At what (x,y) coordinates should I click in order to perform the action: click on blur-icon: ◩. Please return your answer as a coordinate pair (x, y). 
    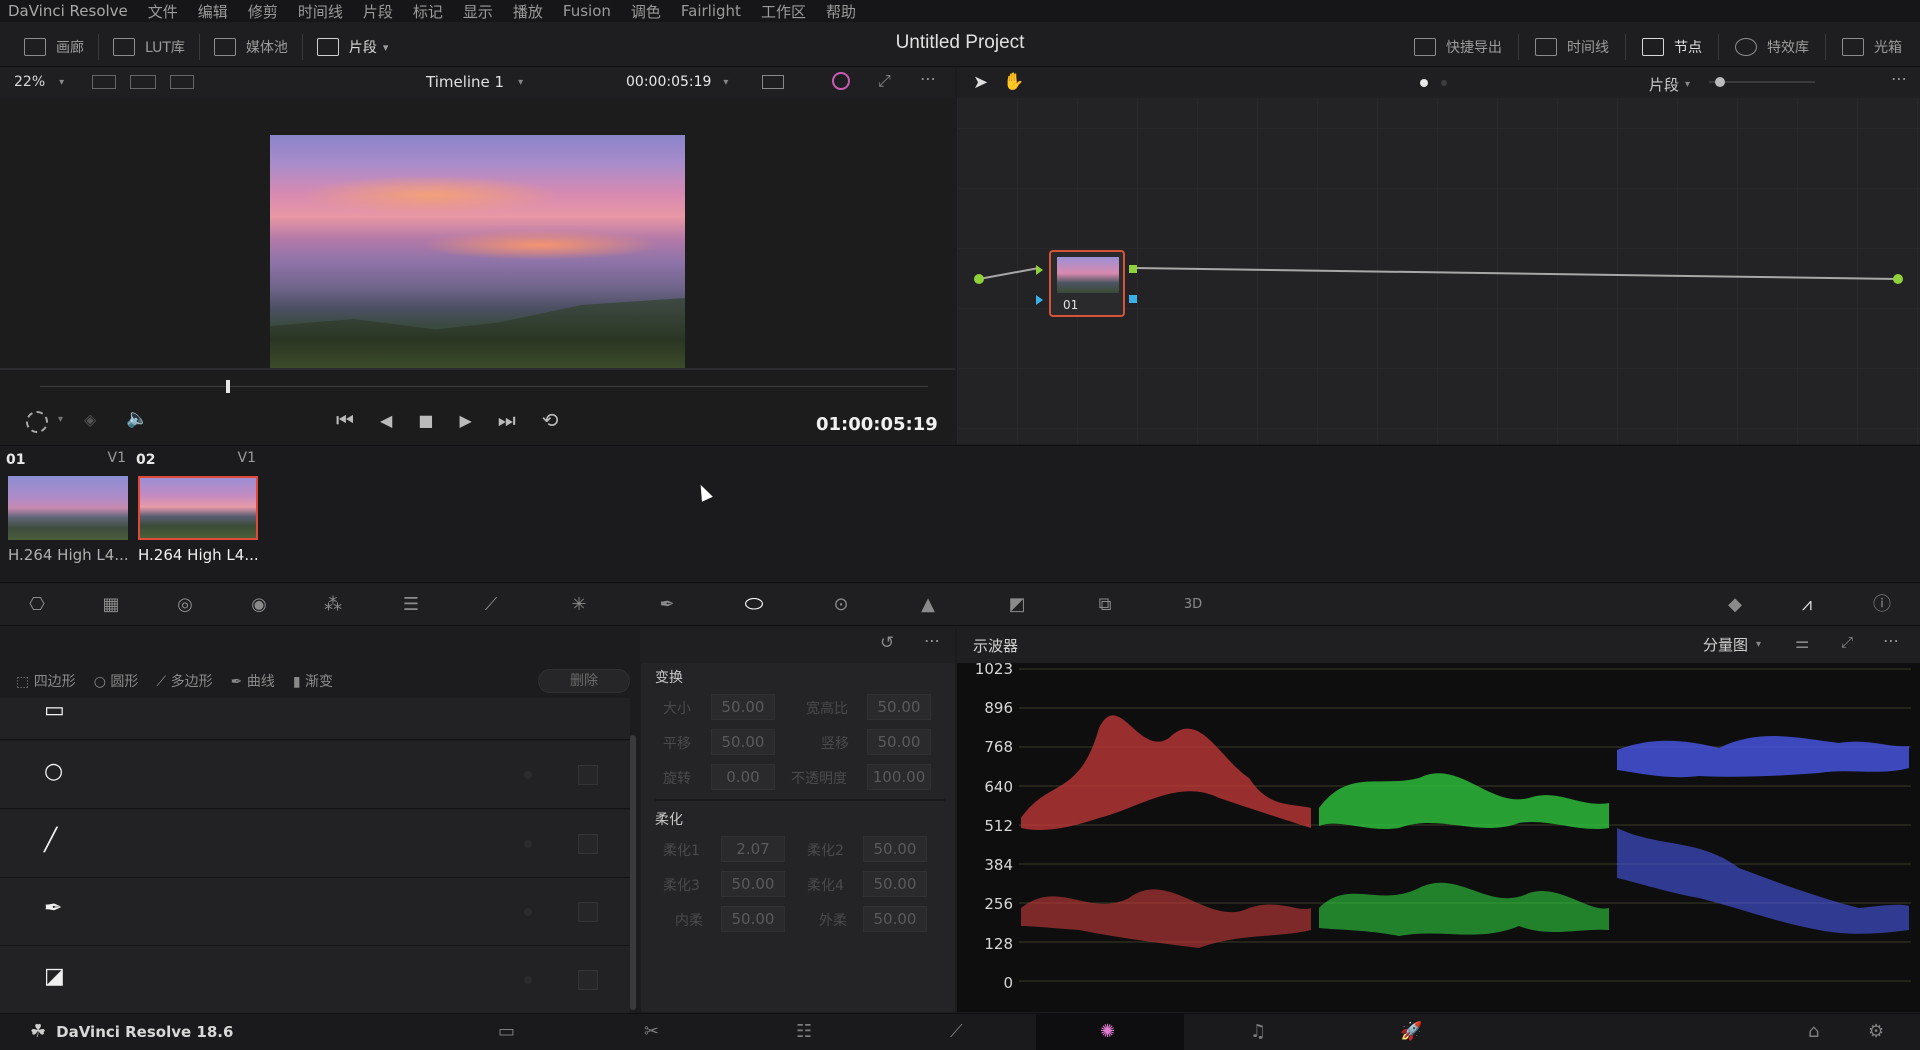
    Looking at the image, I should click on (1017, 605).